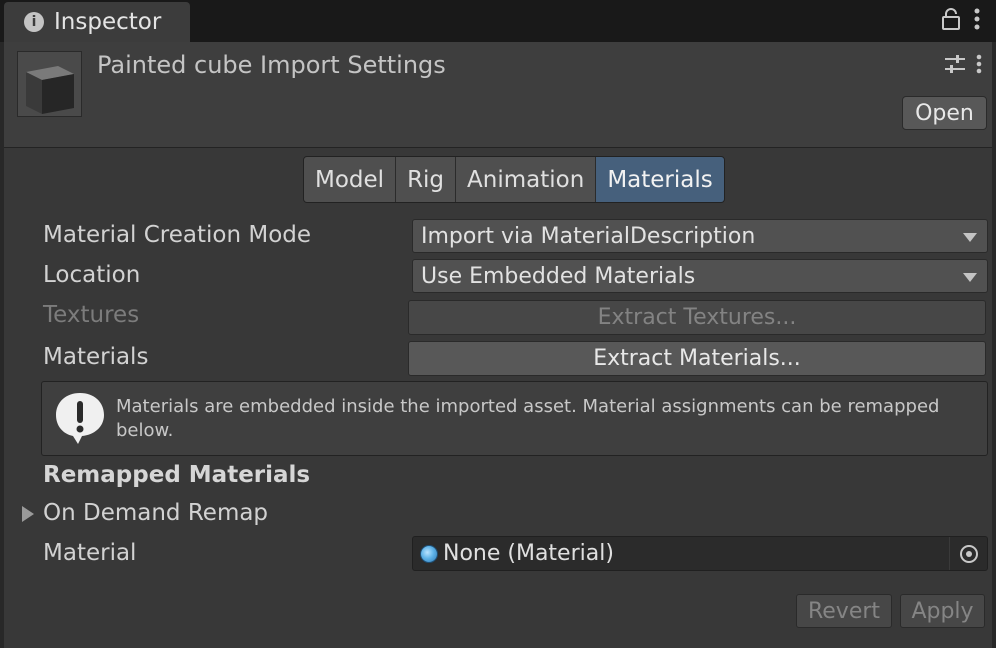 The width and height of the screenshot is (996, 648). I want to click on tabbar-controls, so click(961, 19).